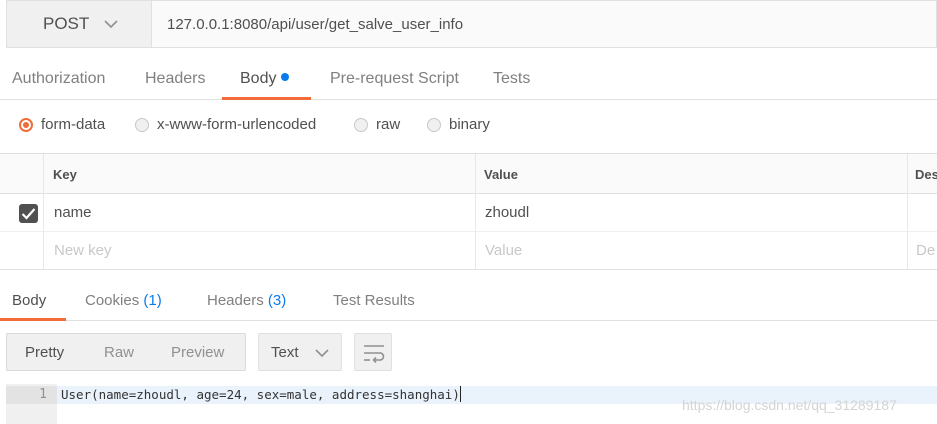  What do you see at coordinates (258, 78) in the screenshot?
I see `tab-body-label: Body` at bounding box center [258, 78].